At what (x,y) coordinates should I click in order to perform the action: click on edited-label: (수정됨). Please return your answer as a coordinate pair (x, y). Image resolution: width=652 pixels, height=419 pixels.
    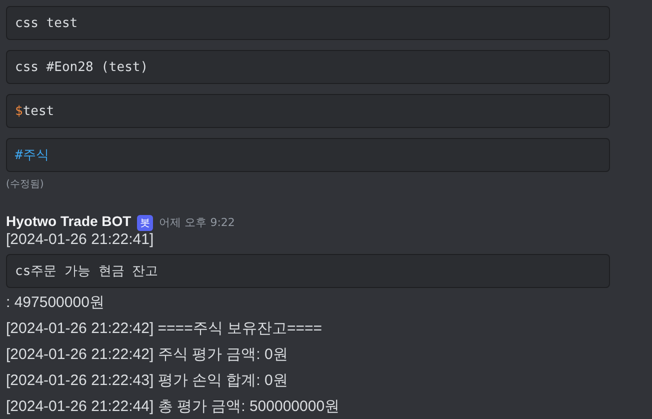
    Looking at the image, I should click on (25, 184).